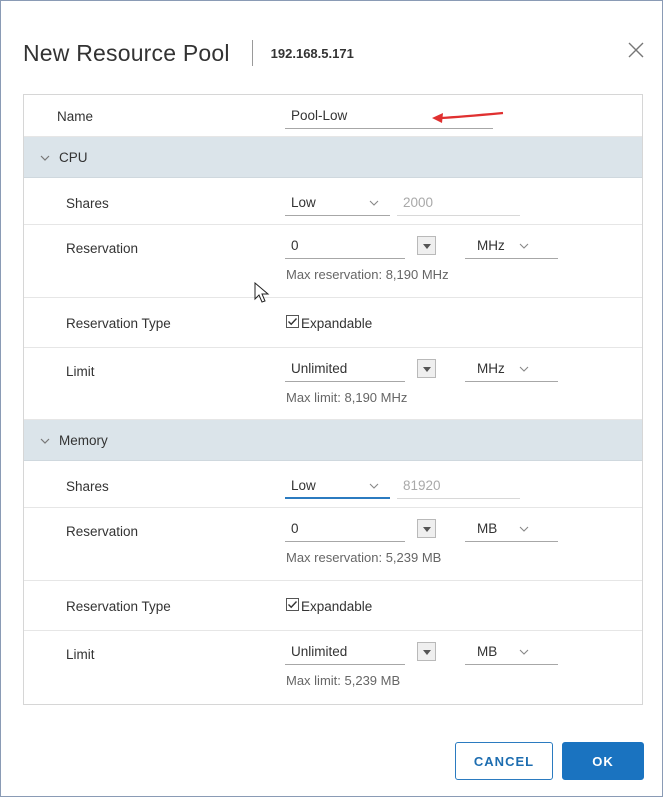  What do you see at coordinates (118, 606) in the screenshot?
I see `memory-reservation-type-label: Reservation Type` at bounding box center [118, 606].